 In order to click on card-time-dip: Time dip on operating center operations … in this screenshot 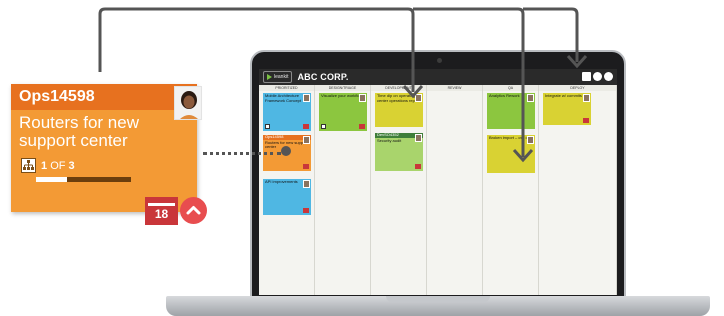, I will do `click(399, 110)`.